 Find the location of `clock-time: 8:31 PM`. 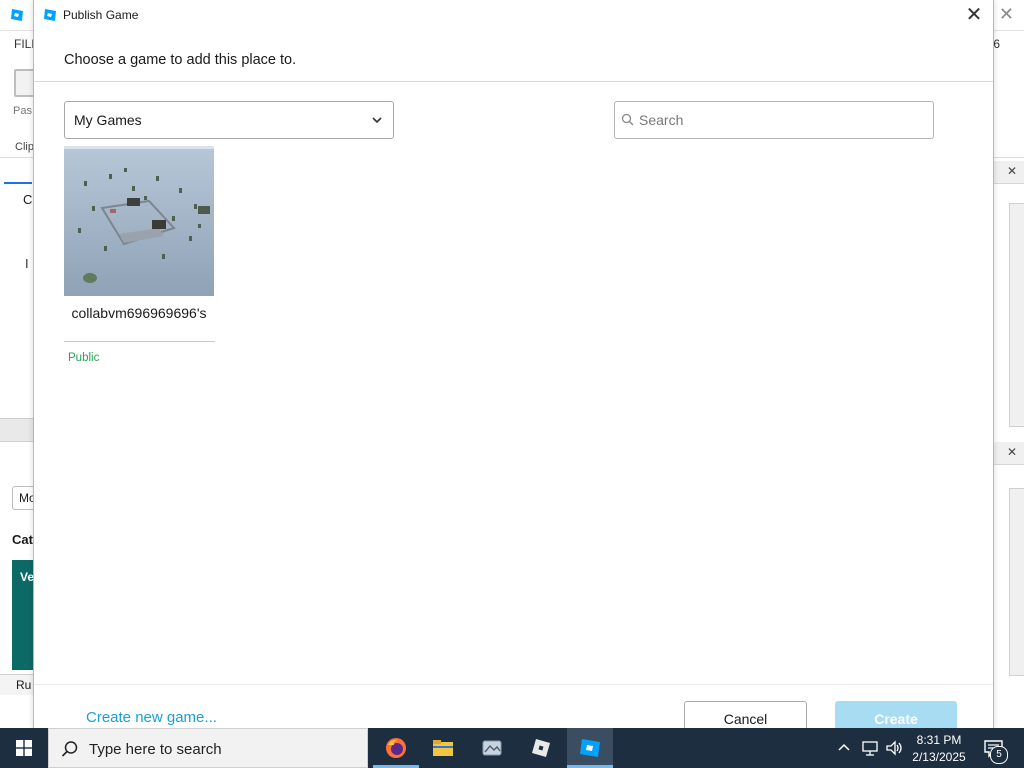

clock-time: 8:31 PM is located at coordinates (939, 740).